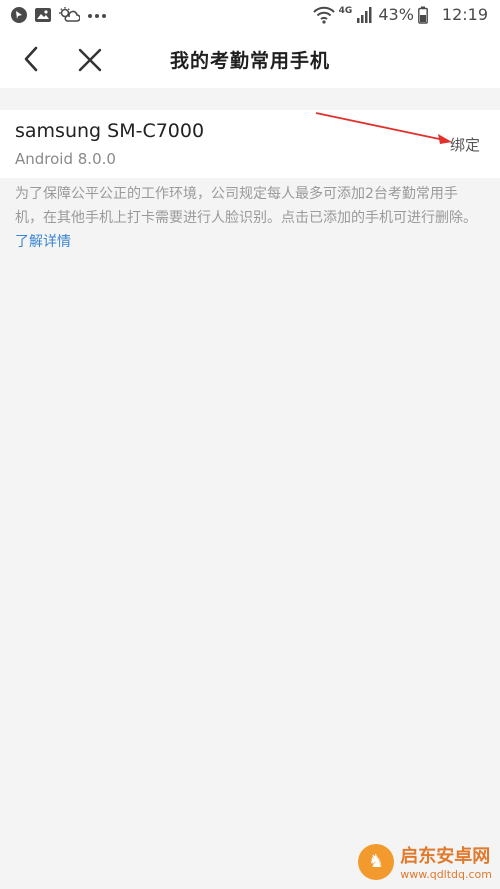 This screenshot has height=889, width=500. What do you see at coordinates (43, 15) in the screenshot?
I see `image-icon` at bounding box center [43, 15].